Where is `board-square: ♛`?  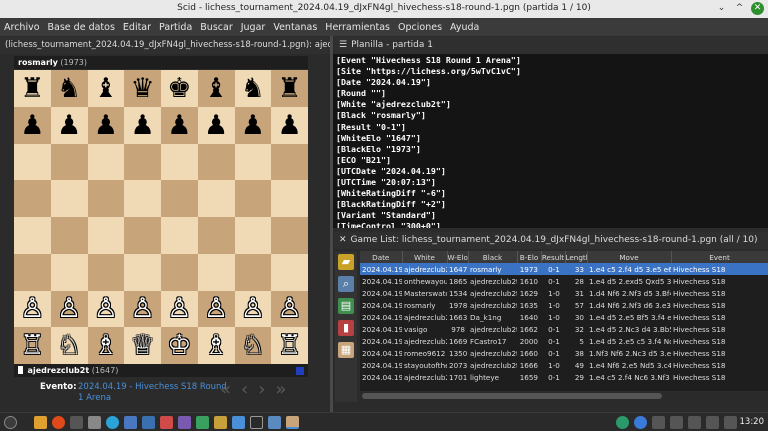
board-square: ♛ is located at coordinates (142, 88).